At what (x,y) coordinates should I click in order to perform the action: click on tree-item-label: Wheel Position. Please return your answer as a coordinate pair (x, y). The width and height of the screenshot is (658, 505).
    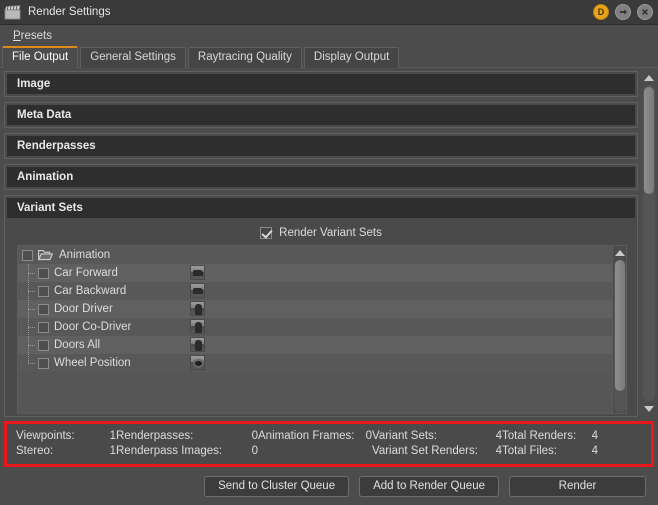
    Looking at the image, I should click on (92, 363).